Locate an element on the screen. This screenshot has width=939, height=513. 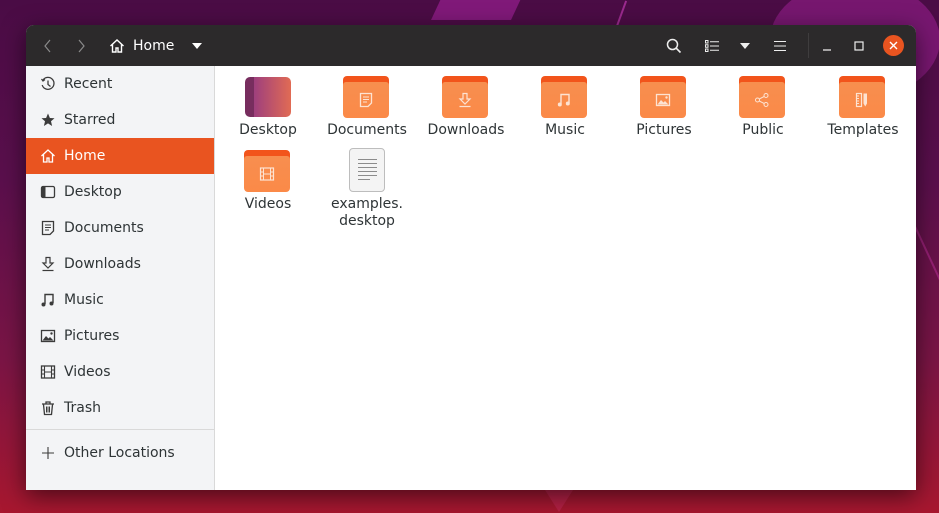
hamburger-menu-icon is located at coordinates (780, 45).